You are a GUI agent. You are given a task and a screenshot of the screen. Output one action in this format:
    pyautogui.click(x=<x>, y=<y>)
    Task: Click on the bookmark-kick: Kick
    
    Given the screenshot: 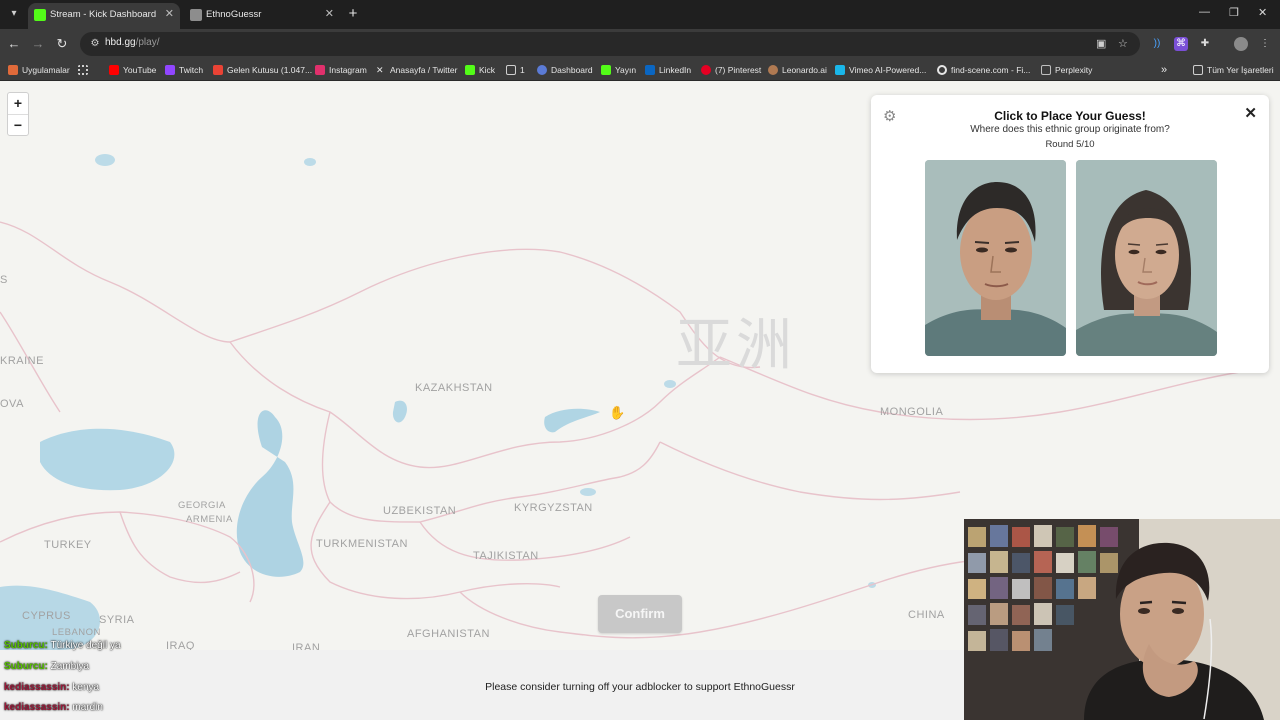 What is the action you would take?
    pyautogui.click(x=480, y=70)
    